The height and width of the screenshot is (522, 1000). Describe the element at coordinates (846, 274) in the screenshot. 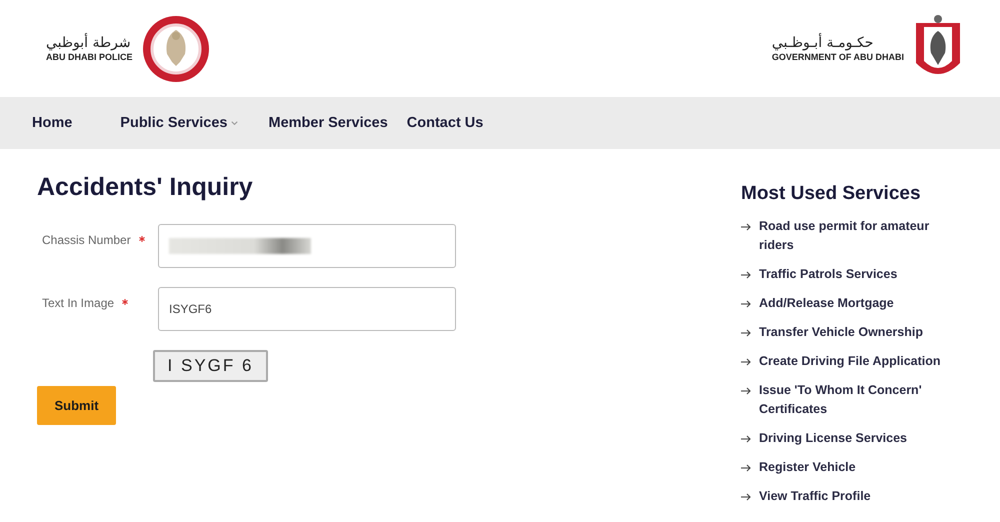

I see `service-link: Traffic Patrols Services` at that location.